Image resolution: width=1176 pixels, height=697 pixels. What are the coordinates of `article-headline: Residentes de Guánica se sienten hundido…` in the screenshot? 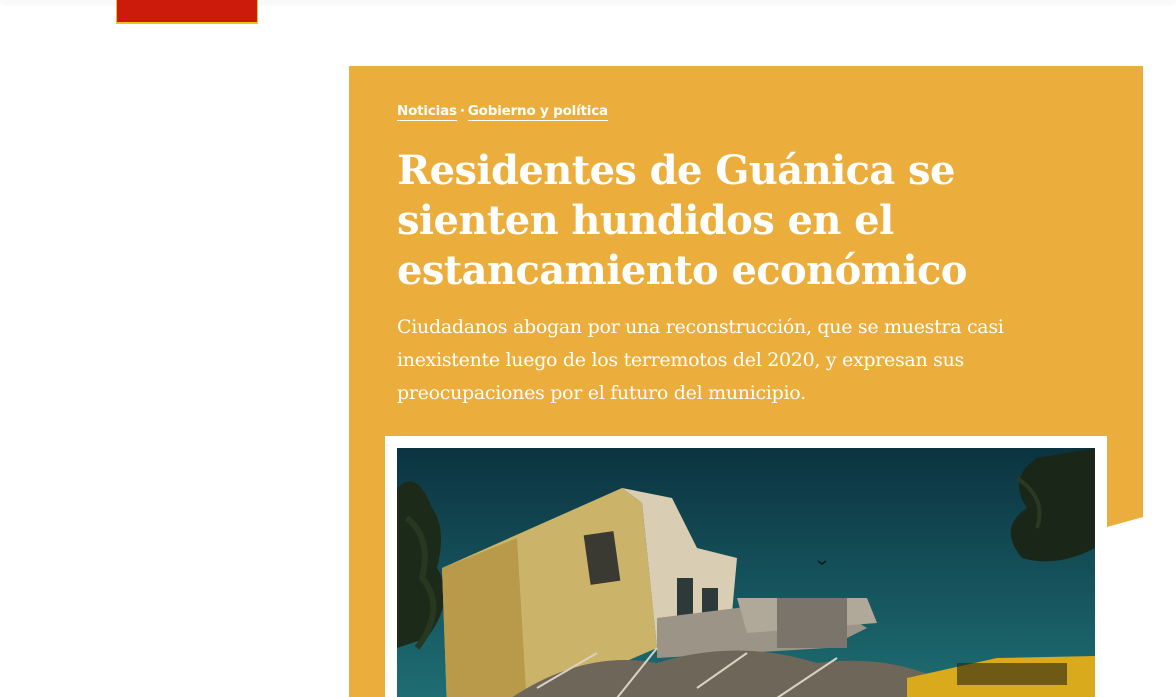 It's located at (682, 220).